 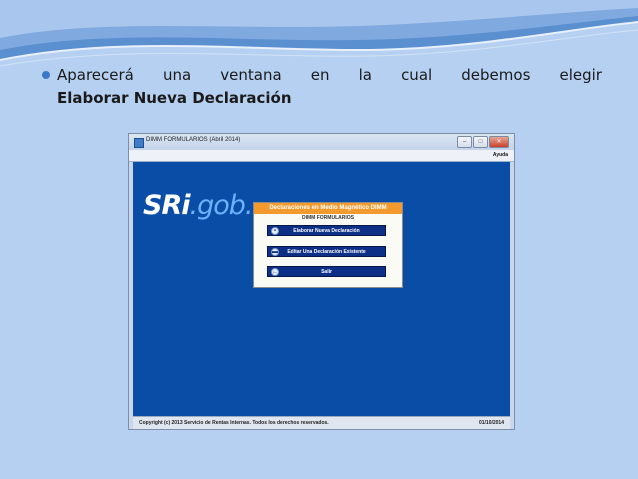 I want to click on folder-icon: ▬, so click(x=275, y=252).